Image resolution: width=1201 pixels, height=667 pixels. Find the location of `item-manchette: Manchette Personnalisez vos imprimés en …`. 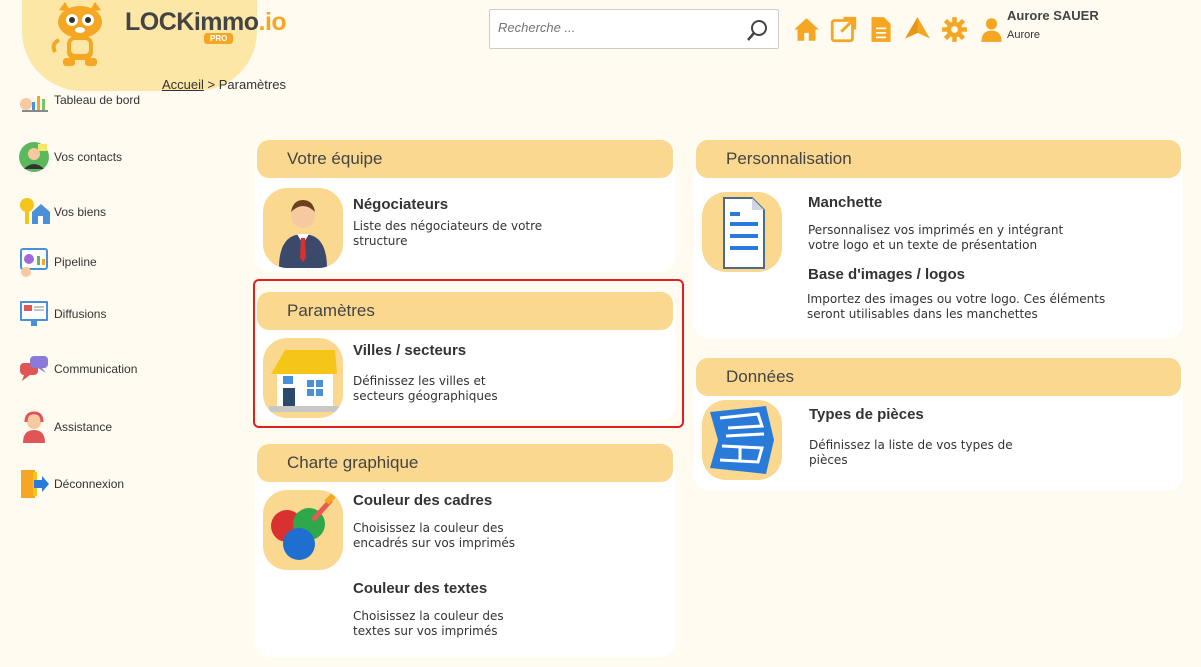

item-manchette: Manchette Personnalisez vos imprimés en … is located at coordinates (932, 232).